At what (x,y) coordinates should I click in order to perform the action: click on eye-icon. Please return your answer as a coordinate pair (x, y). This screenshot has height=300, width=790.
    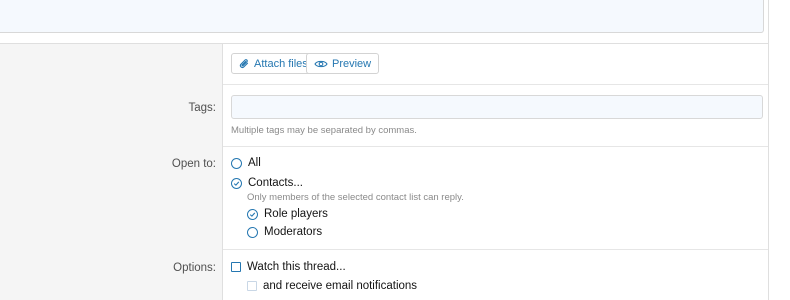
    Looking at the image, I should click on (321, 64).